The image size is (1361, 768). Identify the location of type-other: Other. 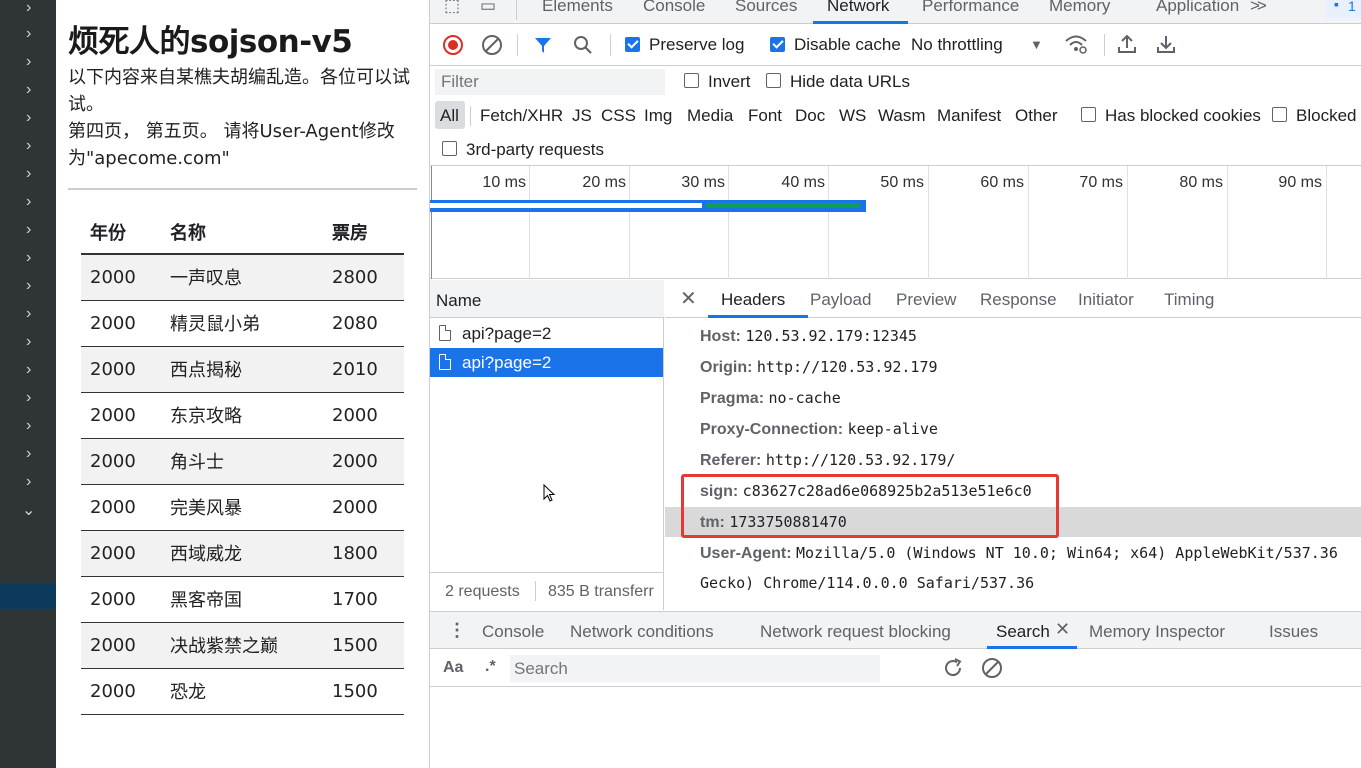
(1036, 116).